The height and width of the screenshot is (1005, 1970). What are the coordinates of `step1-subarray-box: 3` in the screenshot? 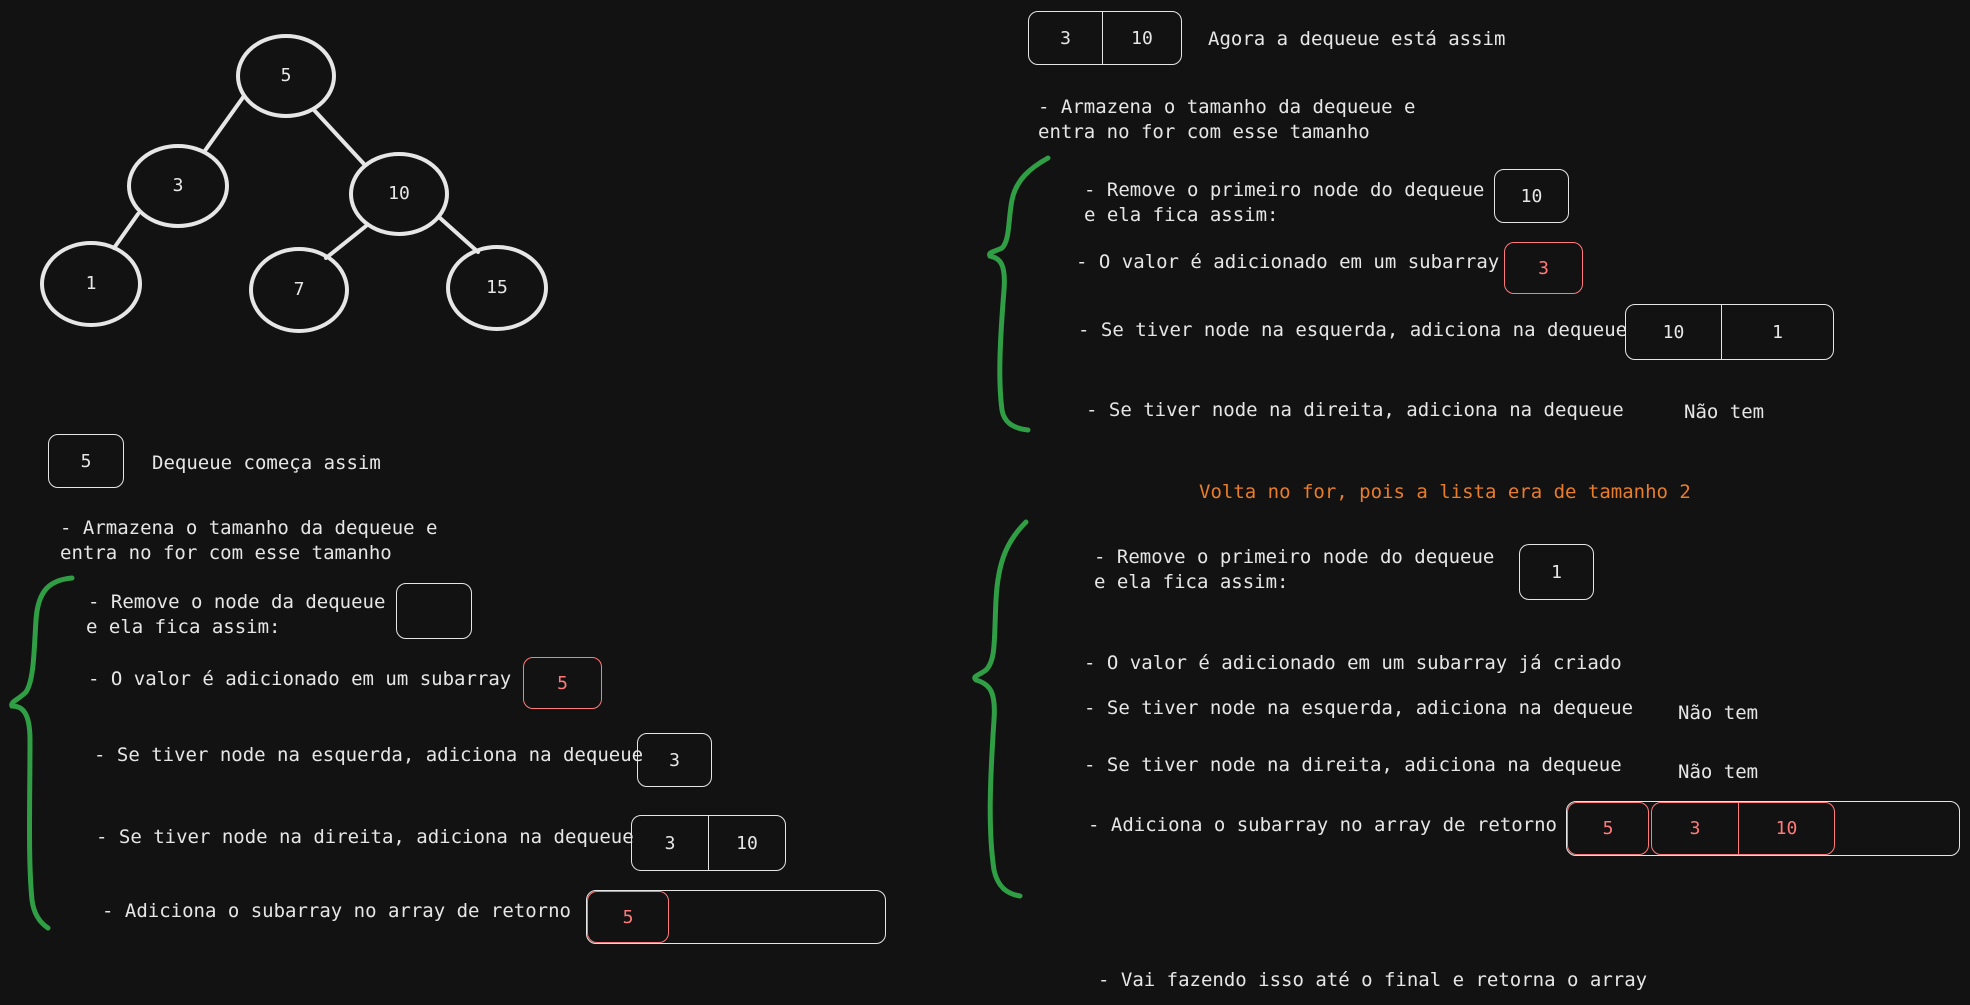 It's located at (1543, 268).